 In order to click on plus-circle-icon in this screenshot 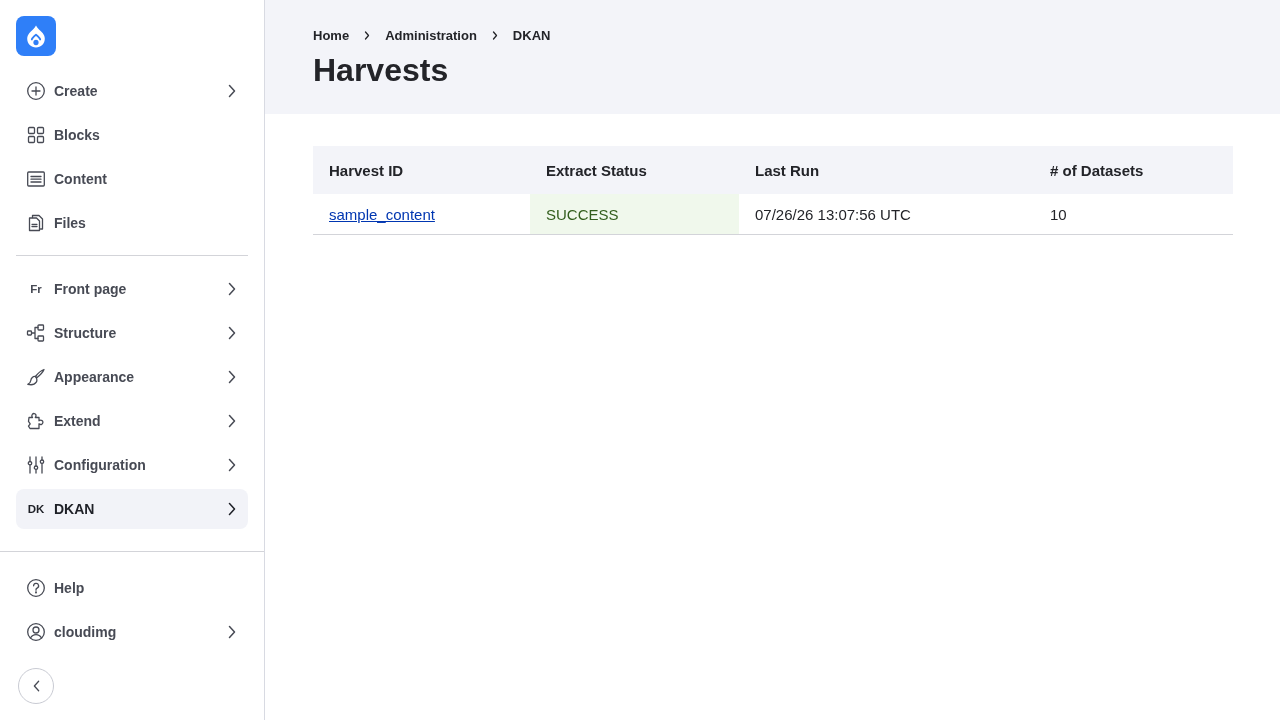, I will do `click(36, 91)`.